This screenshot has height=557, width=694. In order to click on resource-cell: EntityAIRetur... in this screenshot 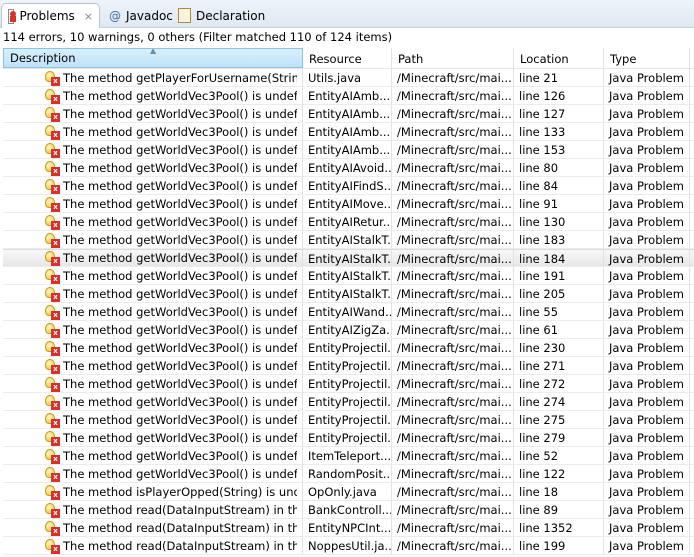, I will do `click(347, 221)`.